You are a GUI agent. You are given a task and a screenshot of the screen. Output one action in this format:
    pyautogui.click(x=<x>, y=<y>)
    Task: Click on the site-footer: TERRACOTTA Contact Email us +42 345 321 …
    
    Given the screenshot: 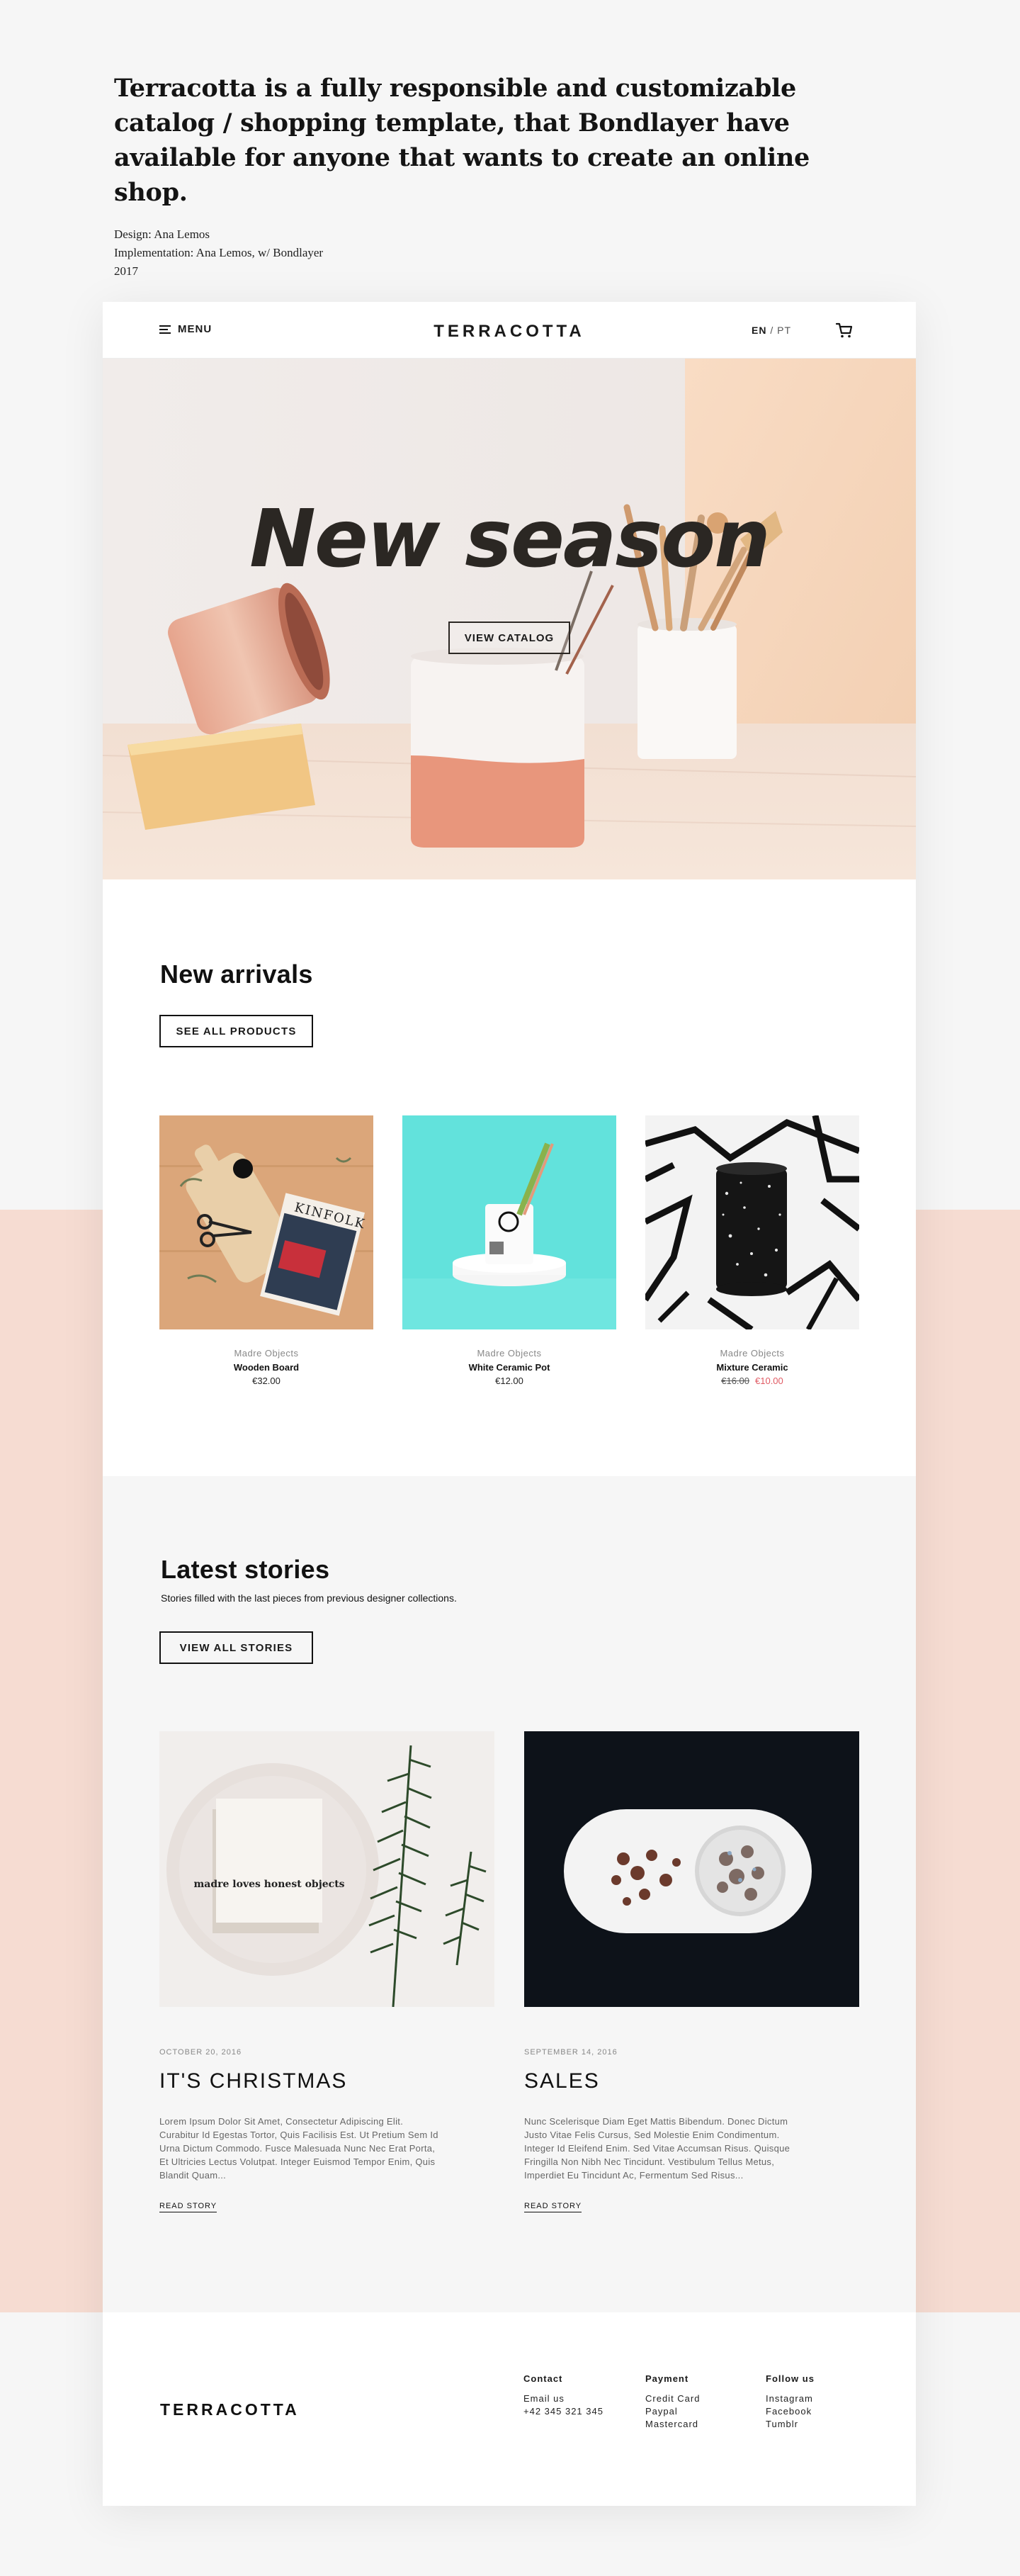 What is the action you would take?
    pyautogui.click(x=510, y=2409)
    